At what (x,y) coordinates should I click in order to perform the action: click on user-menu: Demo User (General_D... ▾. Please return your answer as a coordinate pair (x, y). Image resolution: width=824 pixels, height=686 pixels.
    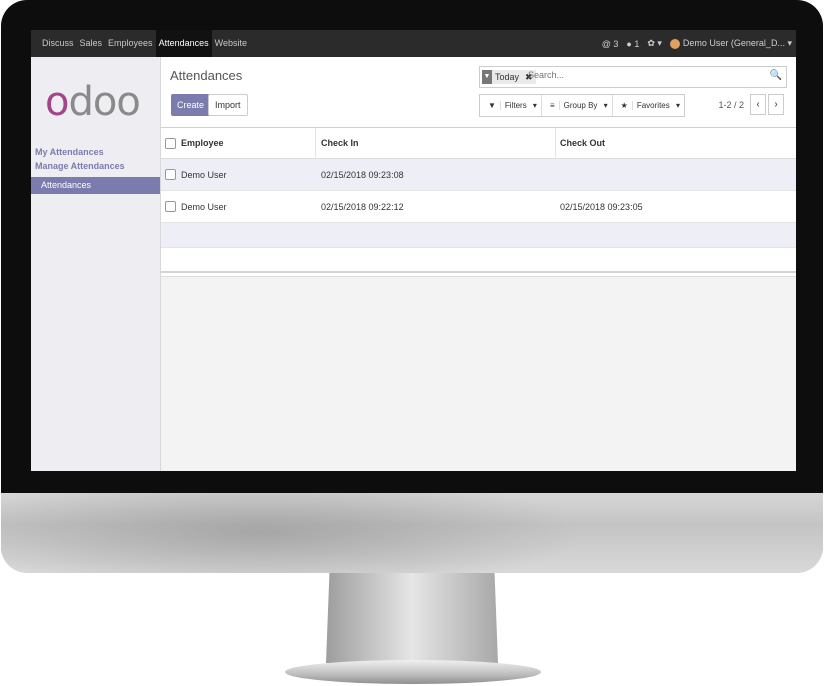
    Looking at the image, I should click on (730, 43).